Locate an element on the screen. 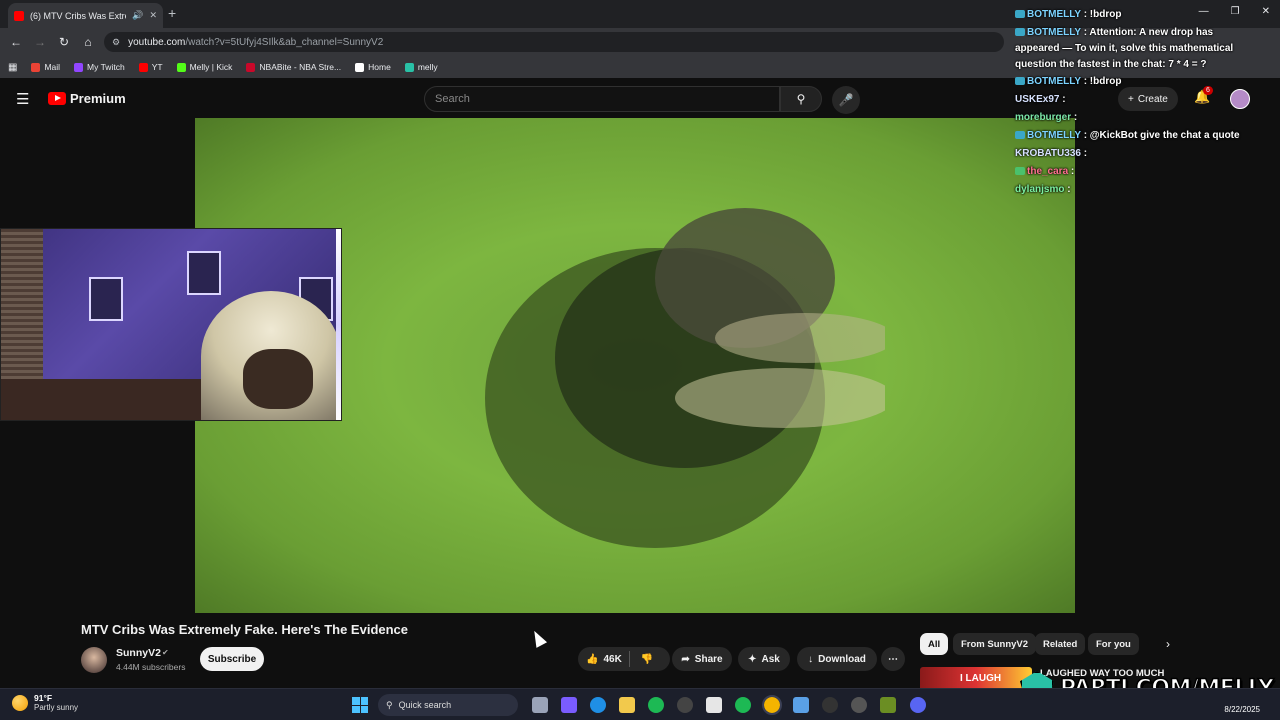  file-explorer-icon is located at coordinates (627, 705).